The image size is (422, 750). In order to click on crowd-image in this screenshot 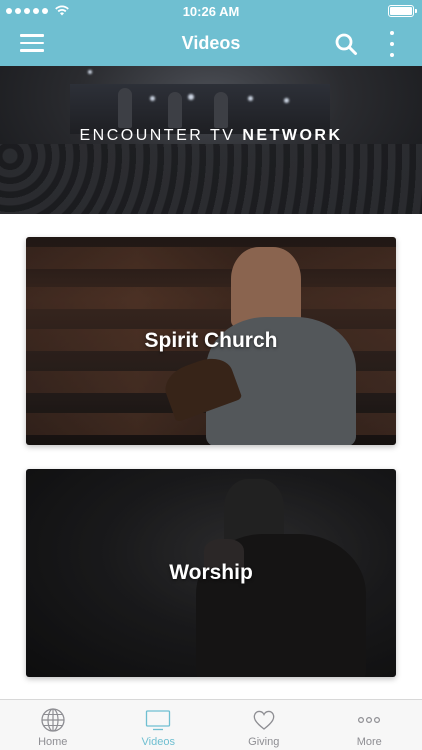, I will do `click(211, 179)`.